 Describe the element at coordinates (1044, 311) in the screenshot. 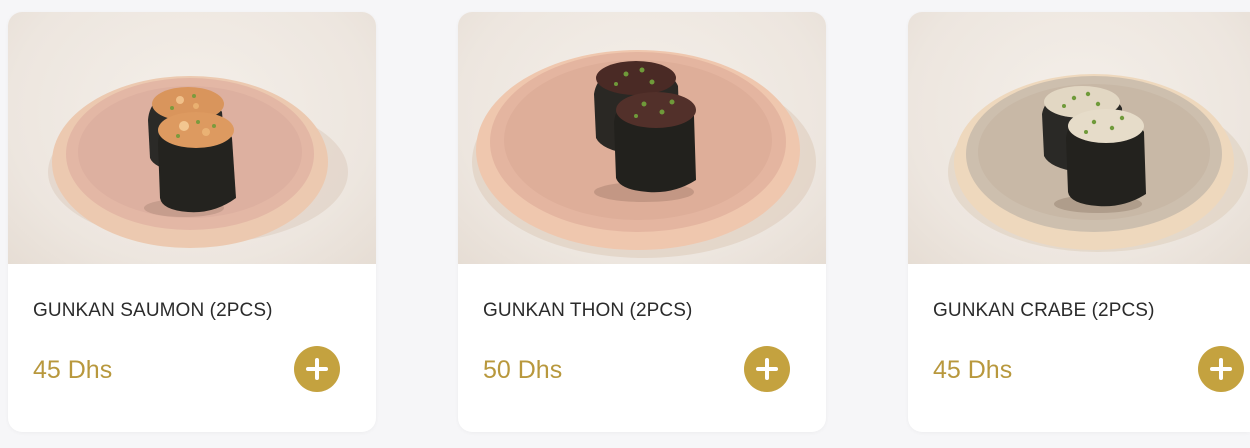

I see `product-title: GUNKAN CRABE (2PCS)` at that location.